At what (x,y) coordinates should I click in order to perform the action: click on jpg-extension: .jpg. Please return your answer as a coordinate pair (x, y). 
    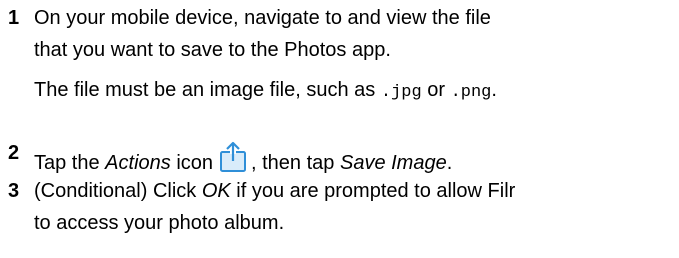
    Looking at the image, I should click on (401, 92).